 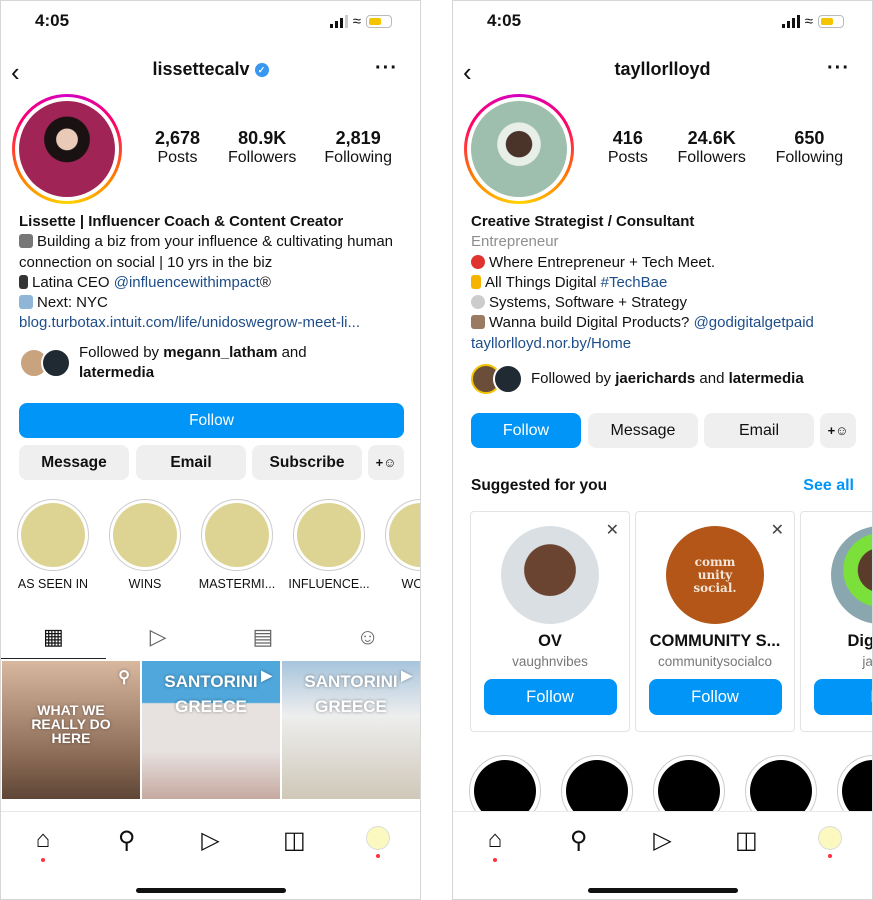 What do you see at coordinates (476, 281) in the screenshot?
I see `lightning-icon` at bounding box center [476, 281].